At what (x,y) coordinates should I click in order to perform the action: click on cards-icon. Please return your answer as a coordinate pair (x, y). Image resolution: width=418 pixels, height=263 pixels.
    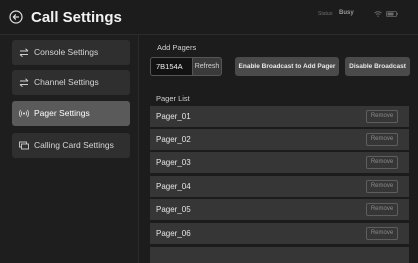
    Looking at the image, I should click on (24, 145).